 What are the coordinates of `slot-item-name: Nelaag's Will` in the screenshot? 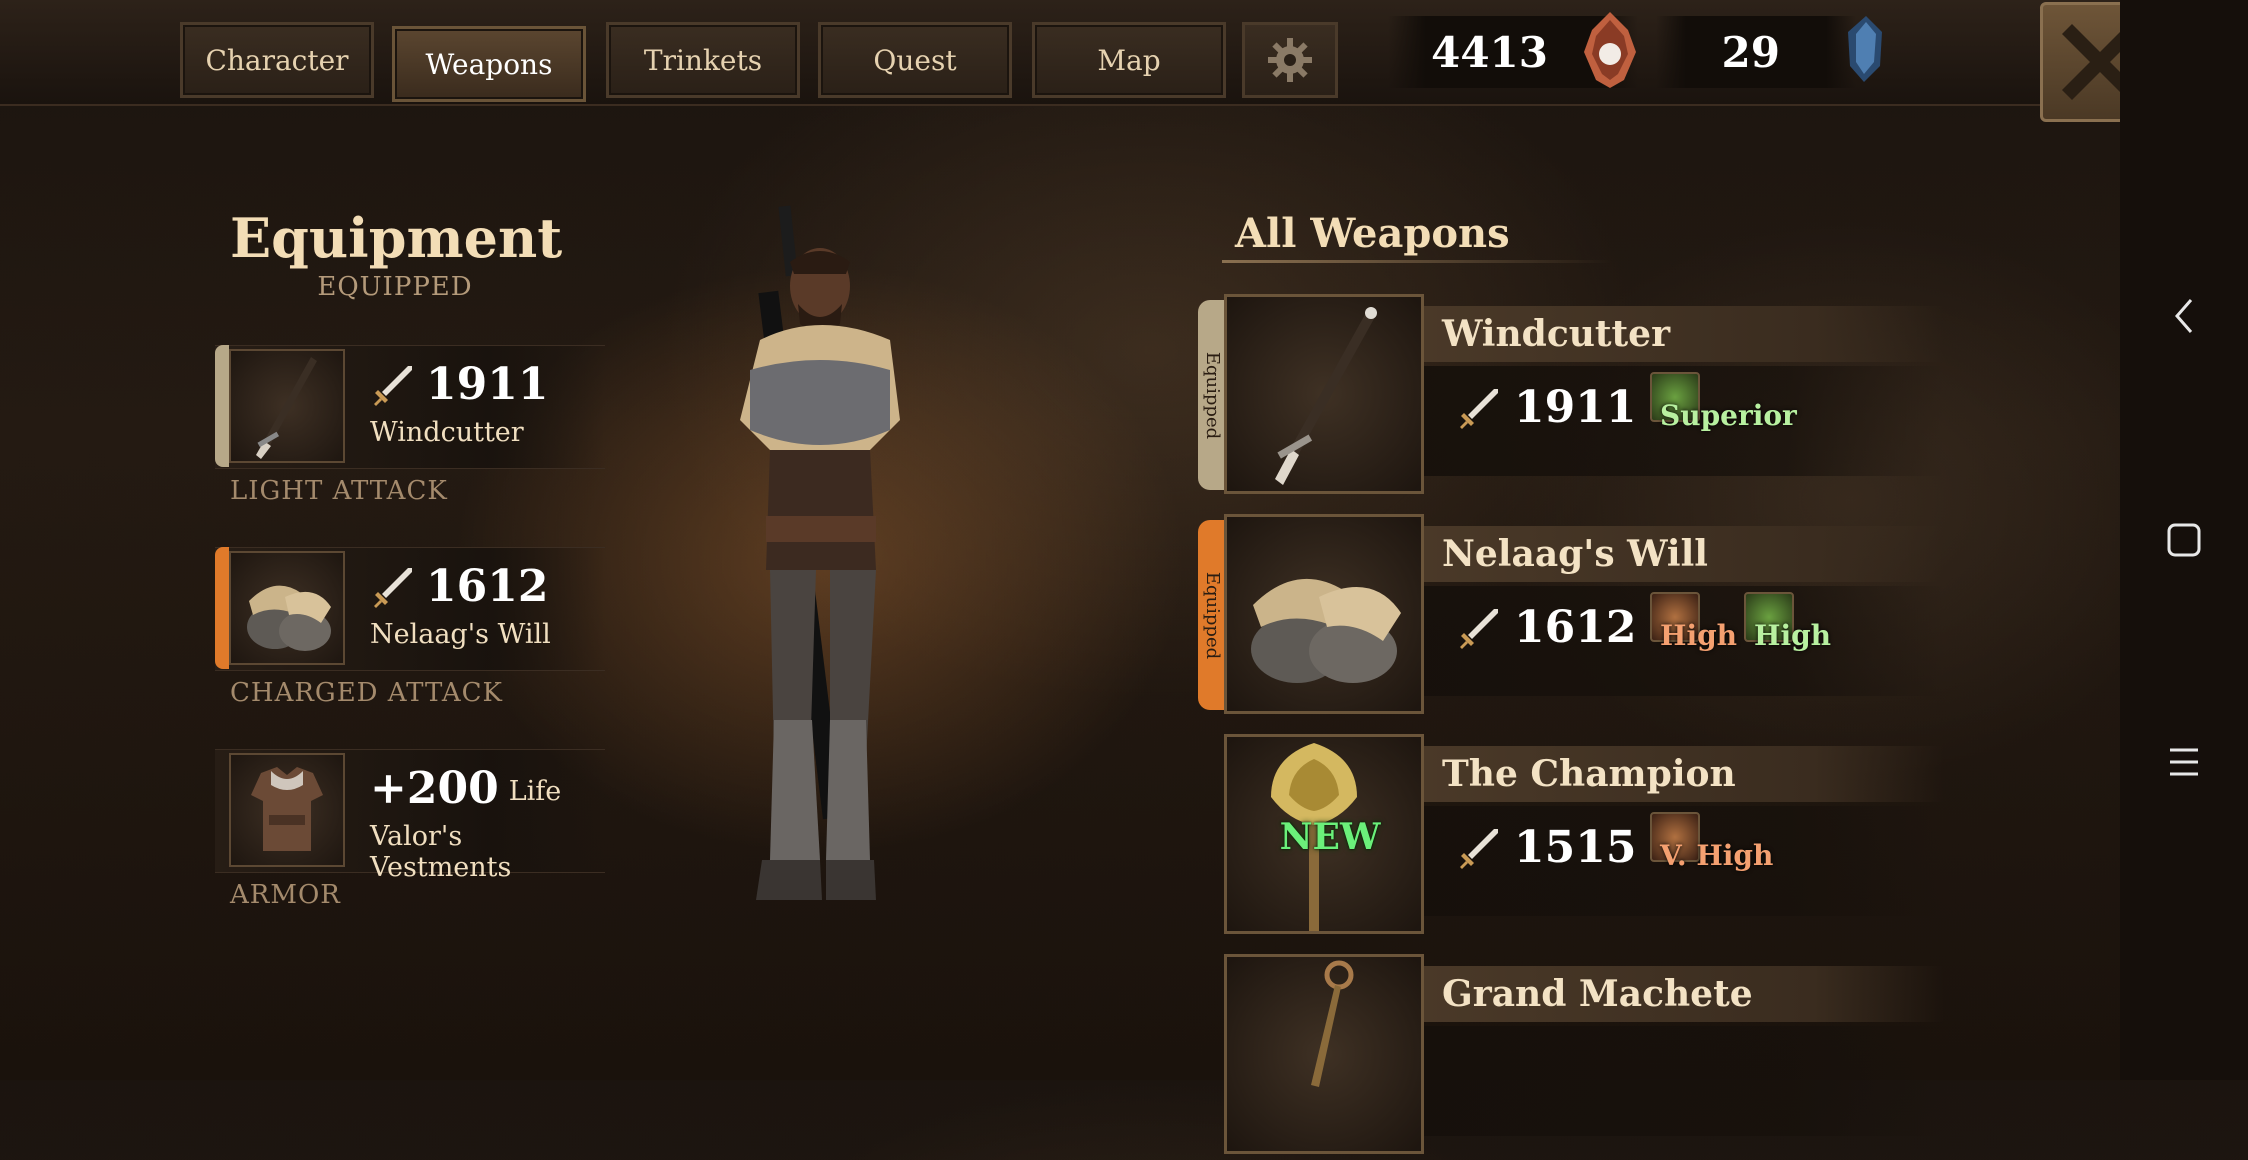 It's located at (460, 634).